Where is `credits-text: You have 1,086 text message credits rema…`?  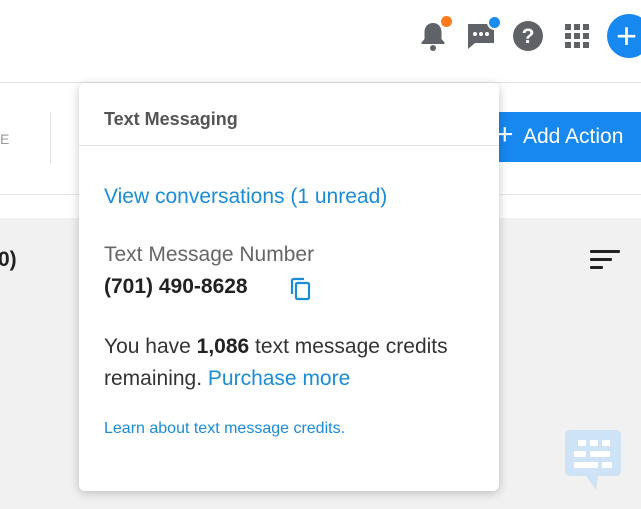
credits-text: You have 1,086 text message credits rema… is located at coordinates (294, 363).